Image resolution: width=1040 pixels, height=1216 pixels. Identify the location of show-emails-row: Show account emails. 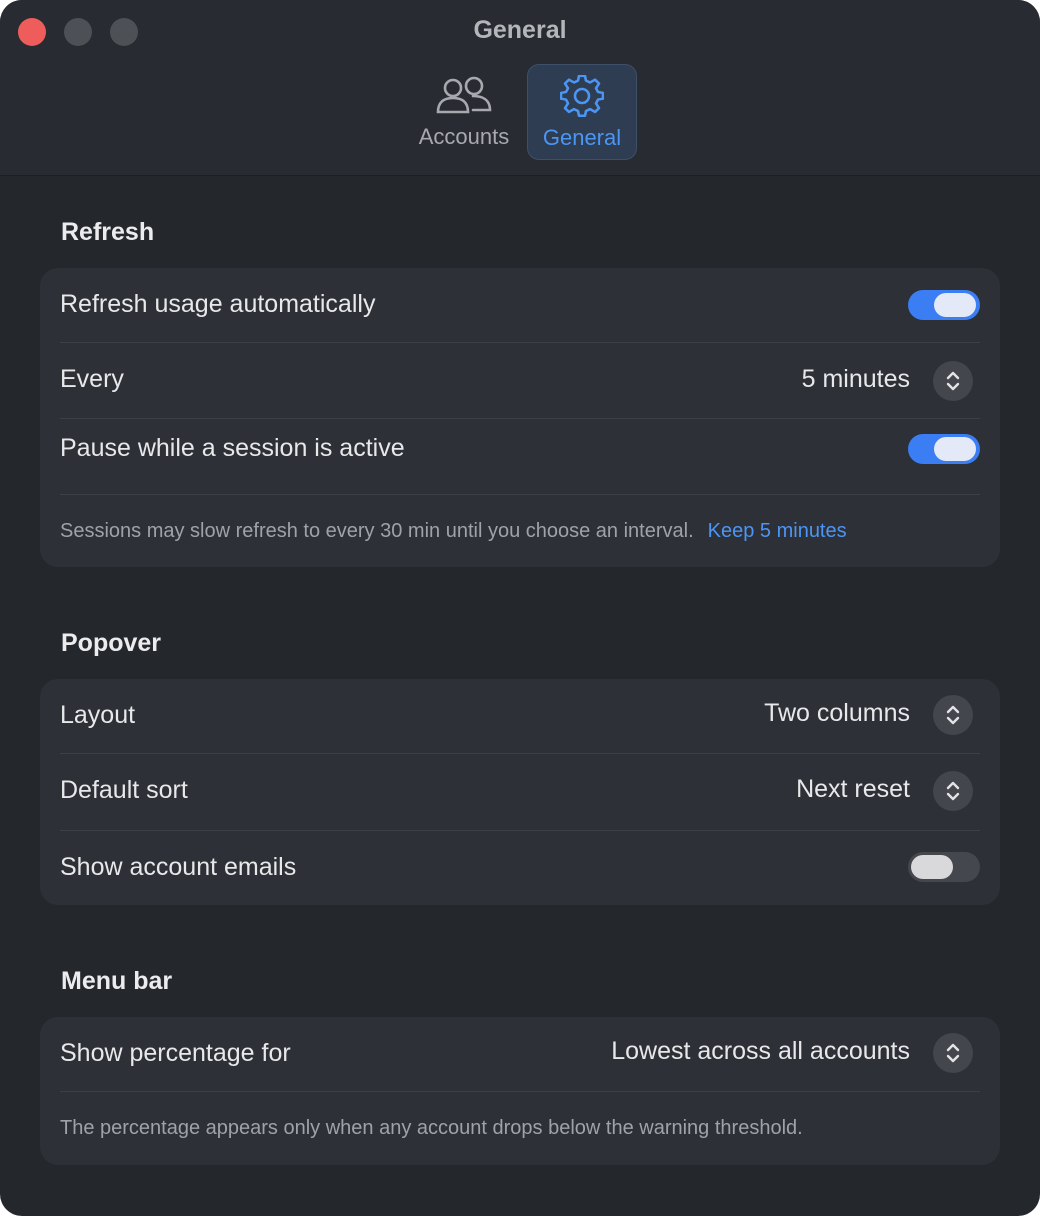
(520, 868).